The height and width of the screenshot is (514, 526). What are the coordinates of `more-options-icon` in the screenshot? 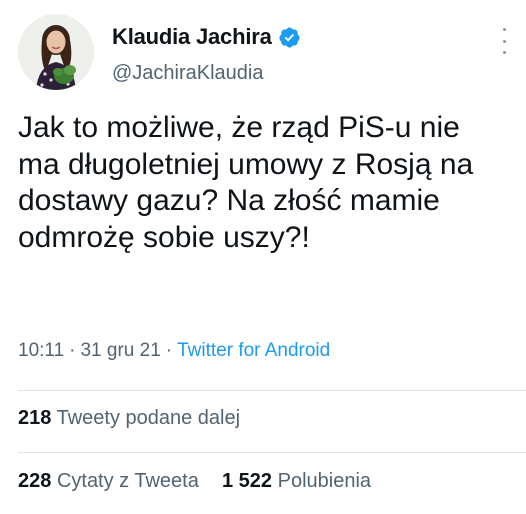 It's located at (504, 41).